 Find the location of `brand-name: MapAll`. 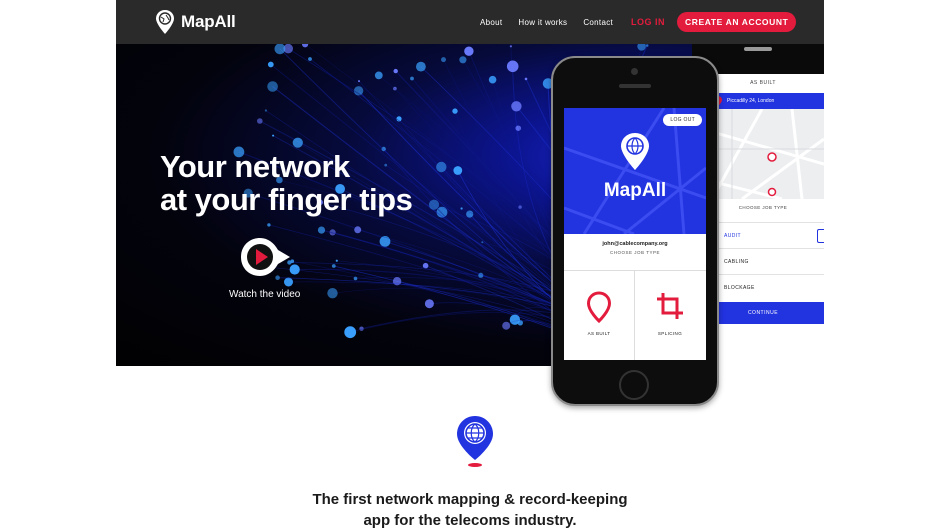

brand-name: MapAll is located at coordinates (208, 21).